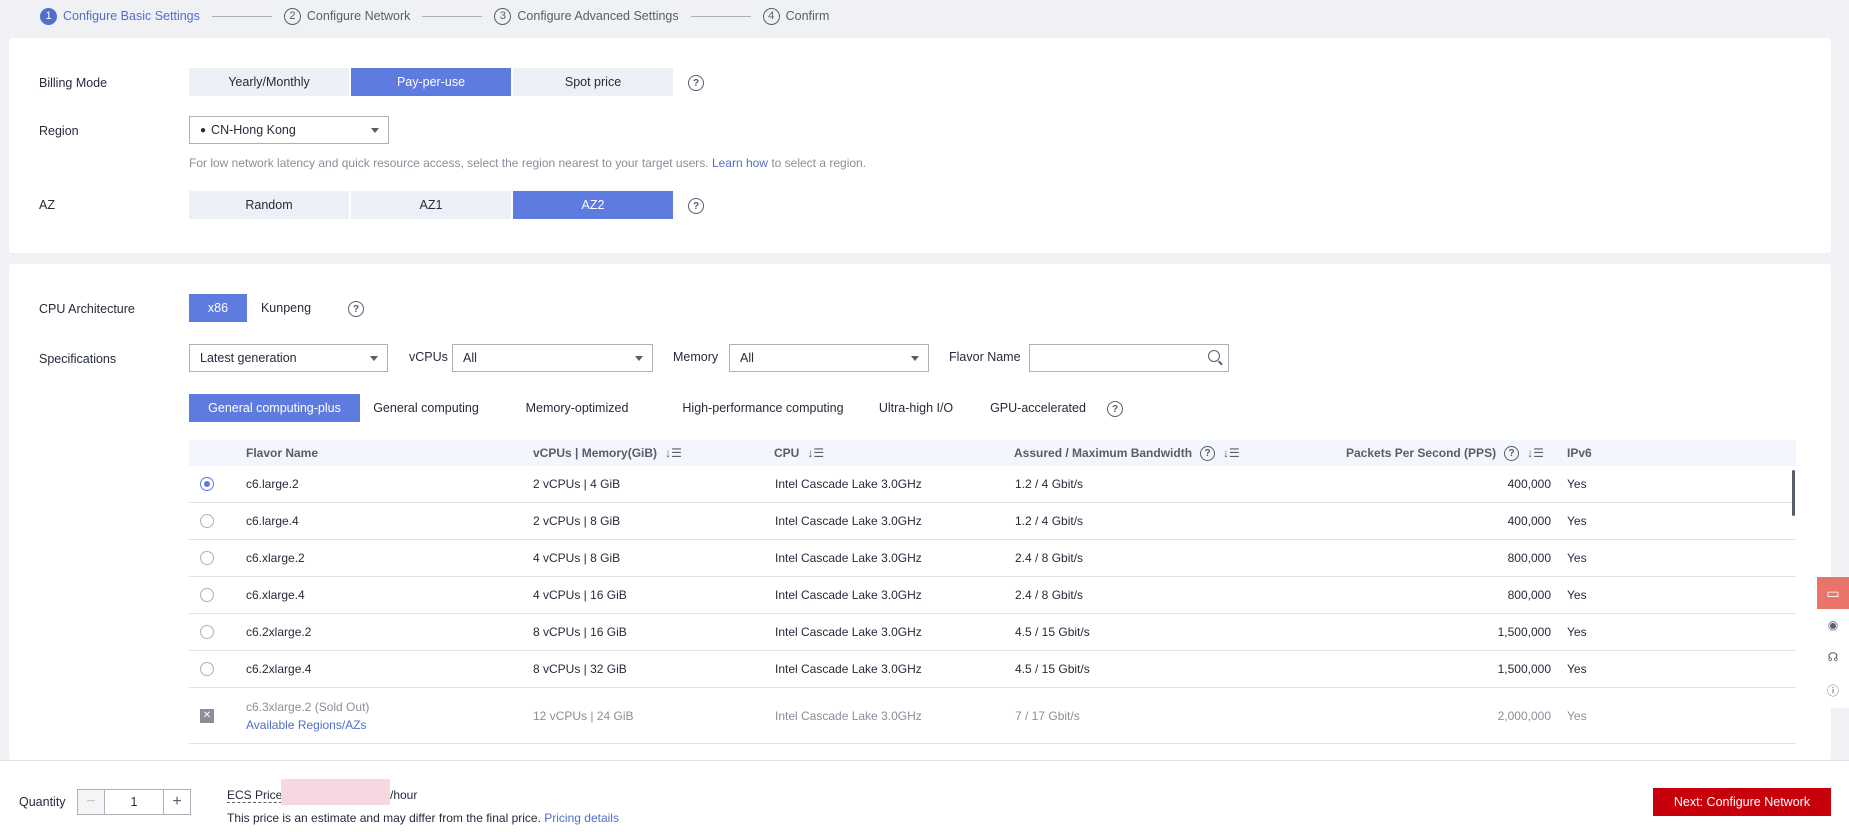  What do you see at coordinates (47, 205) in the screenshot?
I see `az-label: AZ` at bounding box center [47, 205].